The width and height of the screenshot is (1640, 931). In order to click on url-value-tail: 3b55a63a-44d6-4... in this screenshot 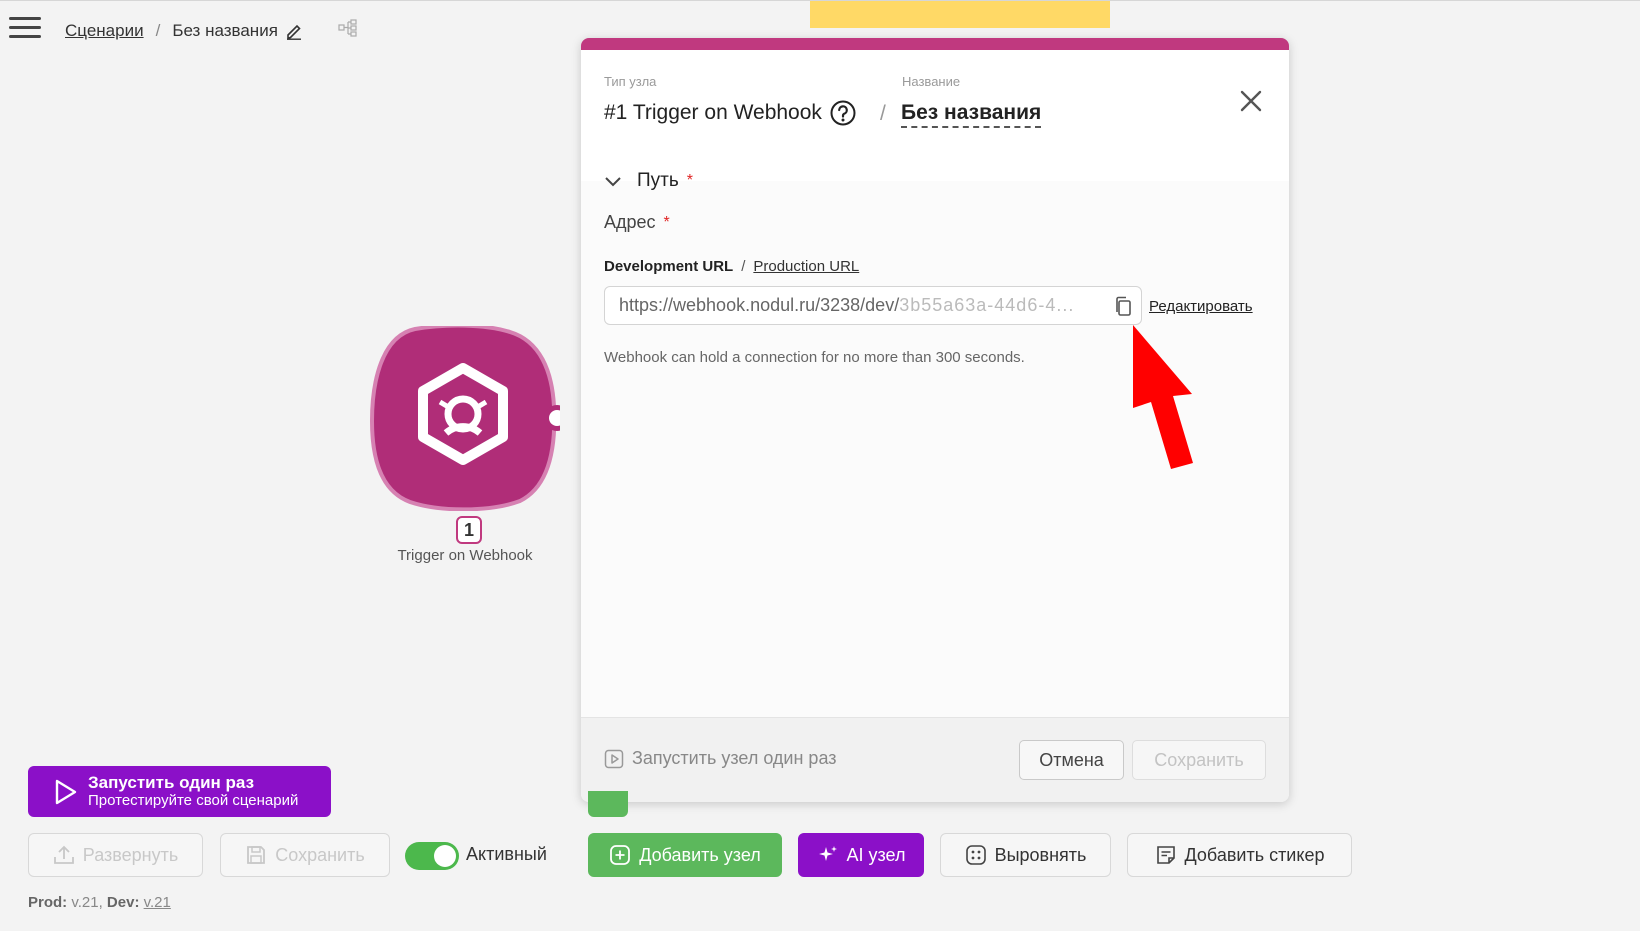, I will do `click(987, 305)`.